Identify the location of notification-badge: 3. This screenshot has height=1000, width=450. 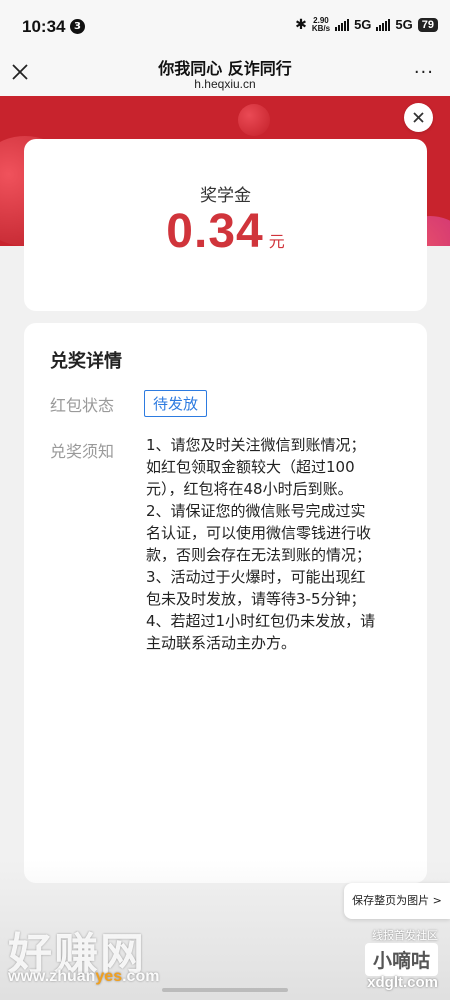
(77, 26).